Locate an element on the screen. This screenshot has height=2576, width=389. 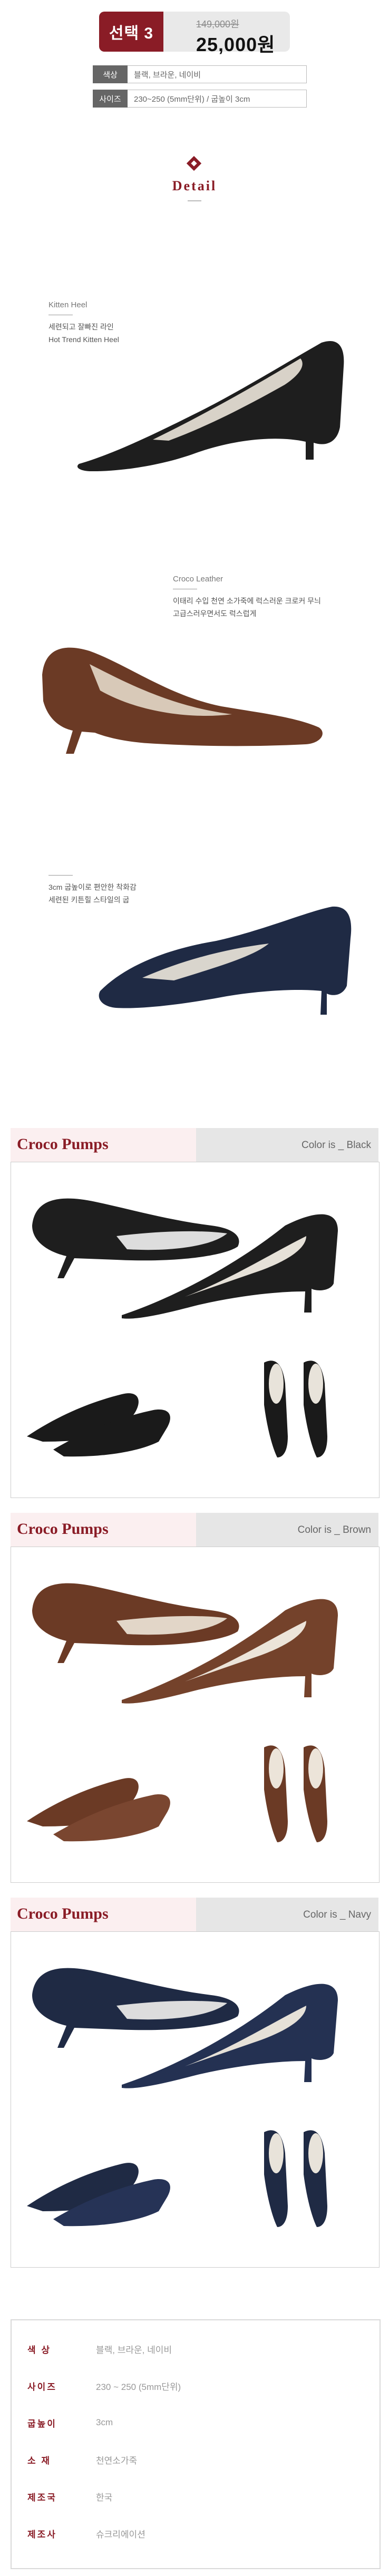
option-value: 230~250 (5mm단위) / 굽높이 3cm is located at coordinates (218, 99).